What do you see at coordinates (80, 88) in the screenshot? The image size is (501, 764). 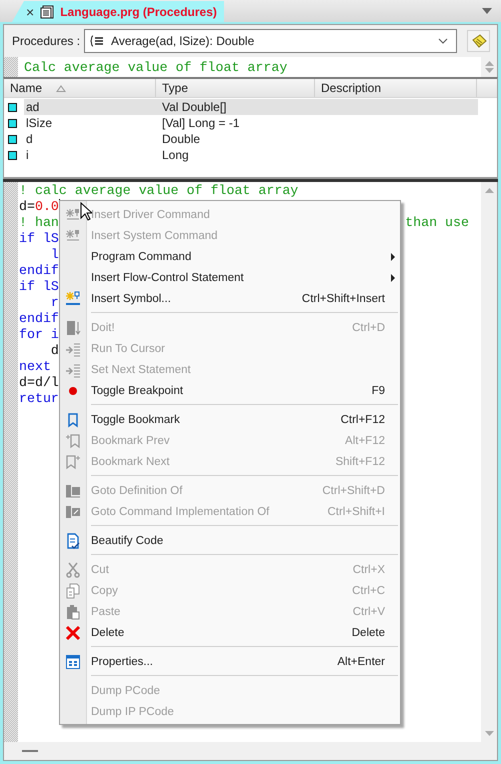 I see `column-header: Name` at bounding box center [80, 88].